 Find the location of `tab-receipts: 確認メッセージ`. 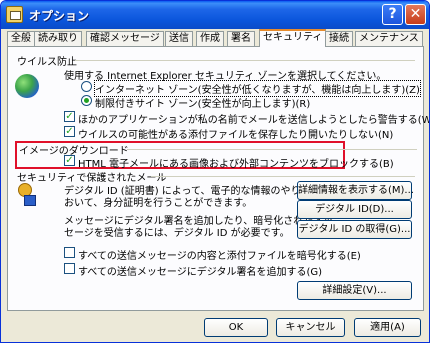

tab-receipts: 確認メッセージ is located at coordinates (125, 38).